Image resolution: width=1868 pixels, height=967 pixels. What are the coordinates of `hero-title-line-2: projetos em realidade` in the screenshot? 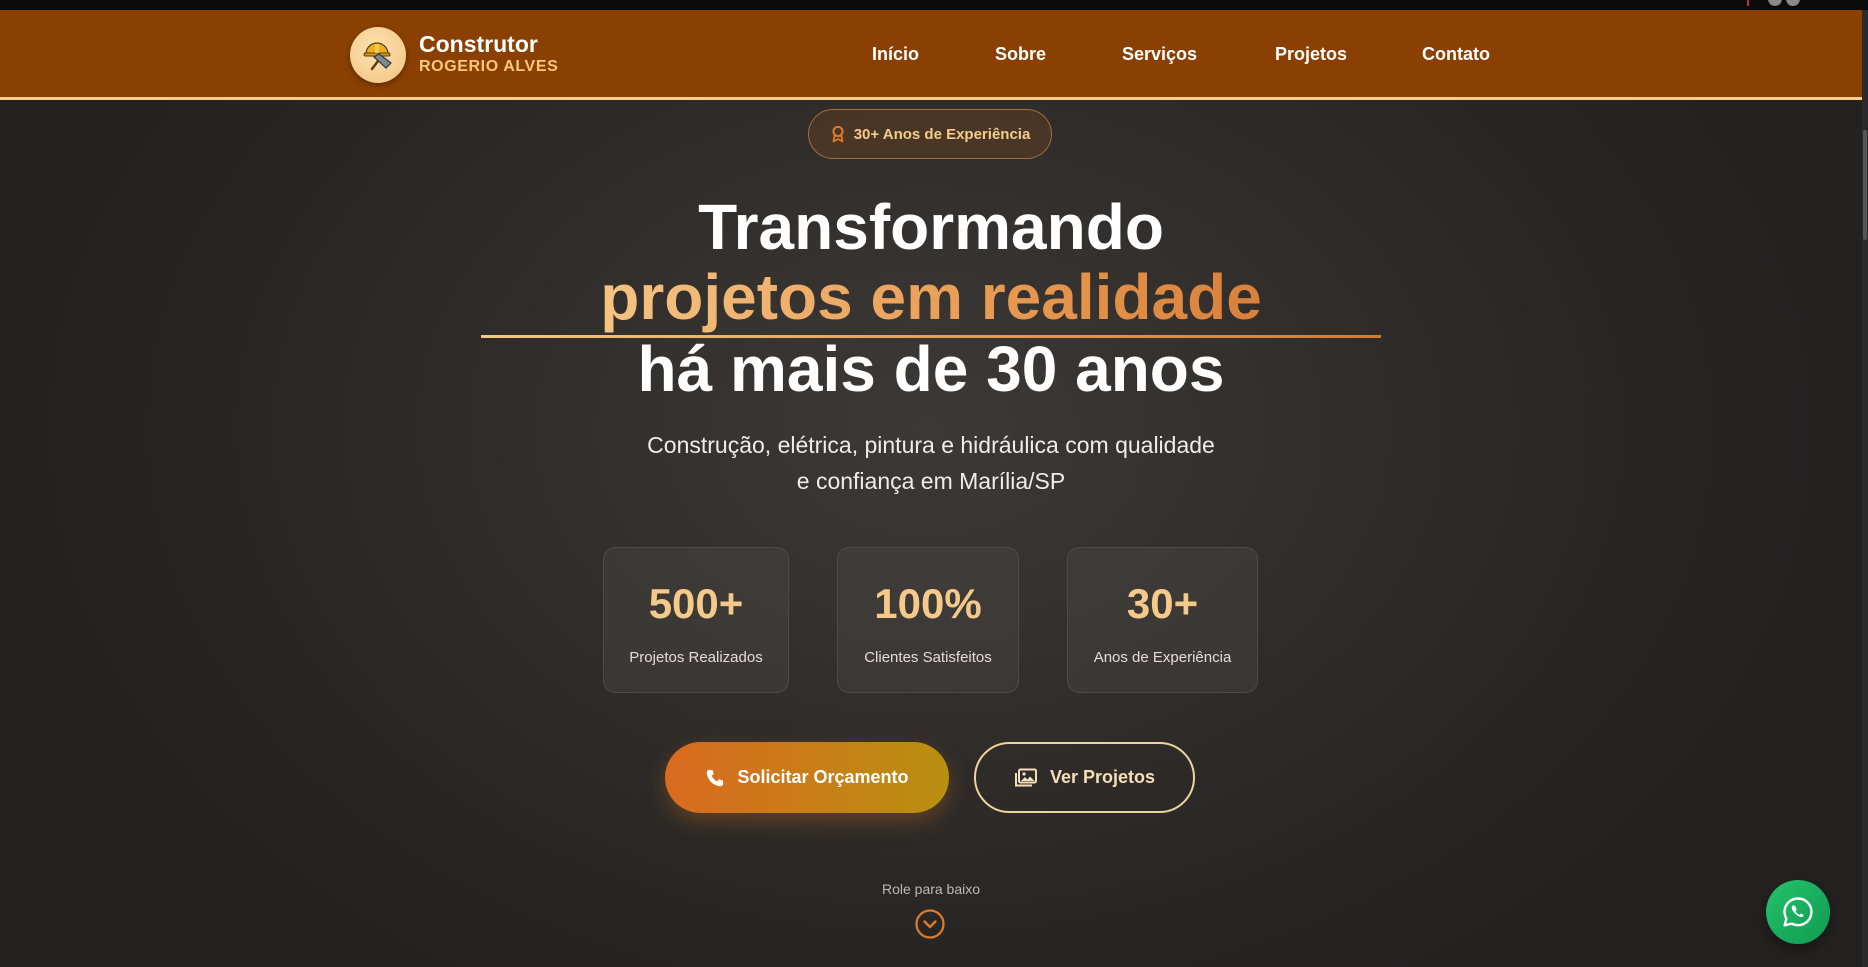 It's located at (931, 297).